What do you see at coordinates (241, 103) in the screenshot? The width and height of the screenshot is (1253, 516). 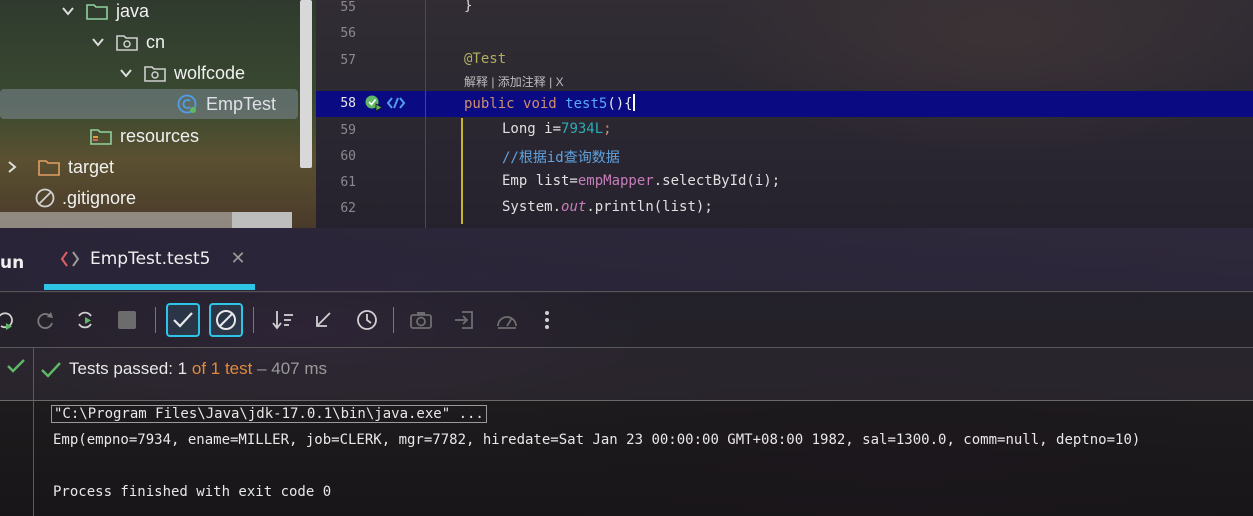 I see `tree-item-label: EmpTest` at bounding box center [241, 103].